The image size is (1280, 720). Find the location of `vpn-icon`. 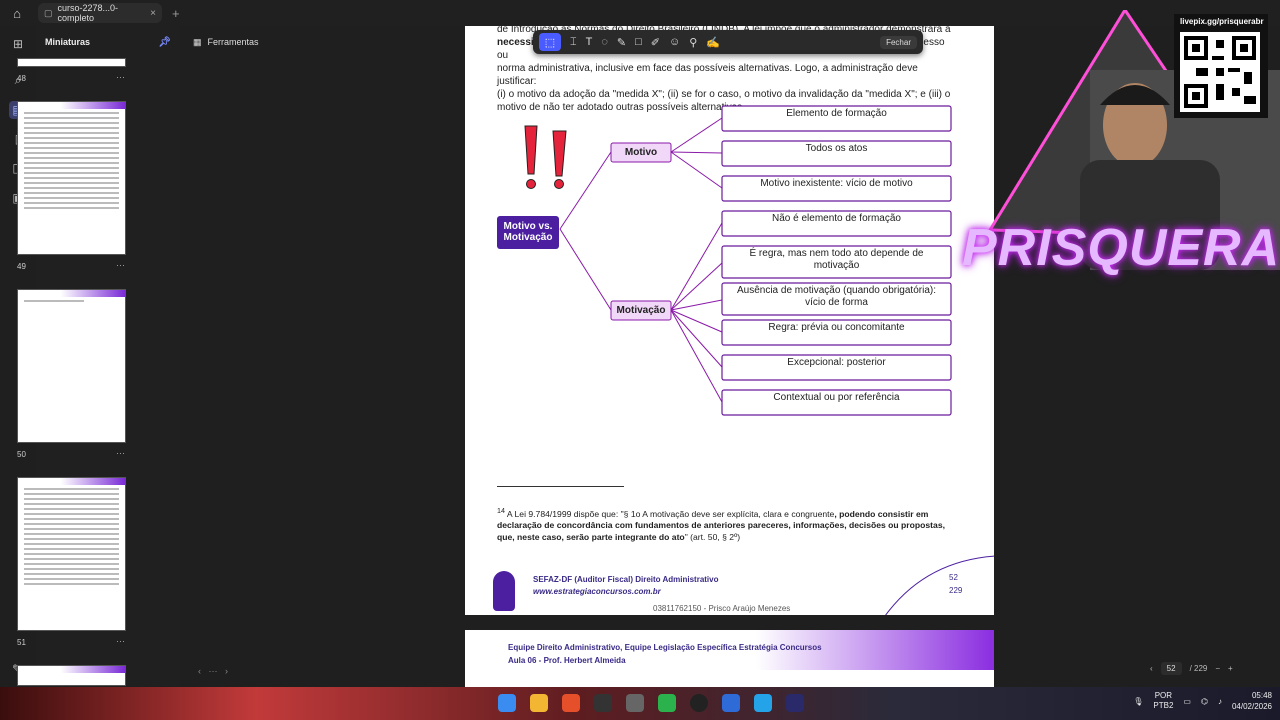

vpn-icon is located at coordinates (731, 703).